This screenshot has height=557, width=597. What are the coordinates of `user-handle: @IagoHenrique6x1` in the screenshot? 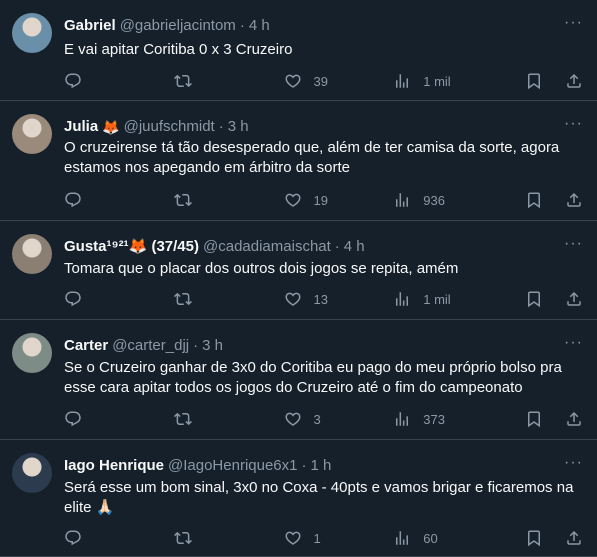 It's located at (232, 466).